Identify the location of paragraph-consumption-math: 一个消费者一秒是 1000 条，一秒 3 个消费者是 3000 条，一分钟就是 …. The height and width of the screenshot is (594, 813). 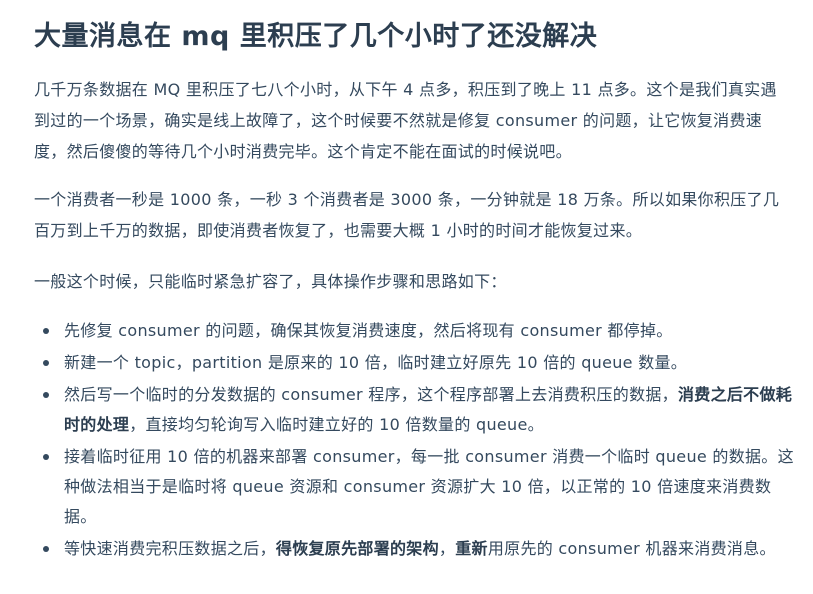
(407, 215).